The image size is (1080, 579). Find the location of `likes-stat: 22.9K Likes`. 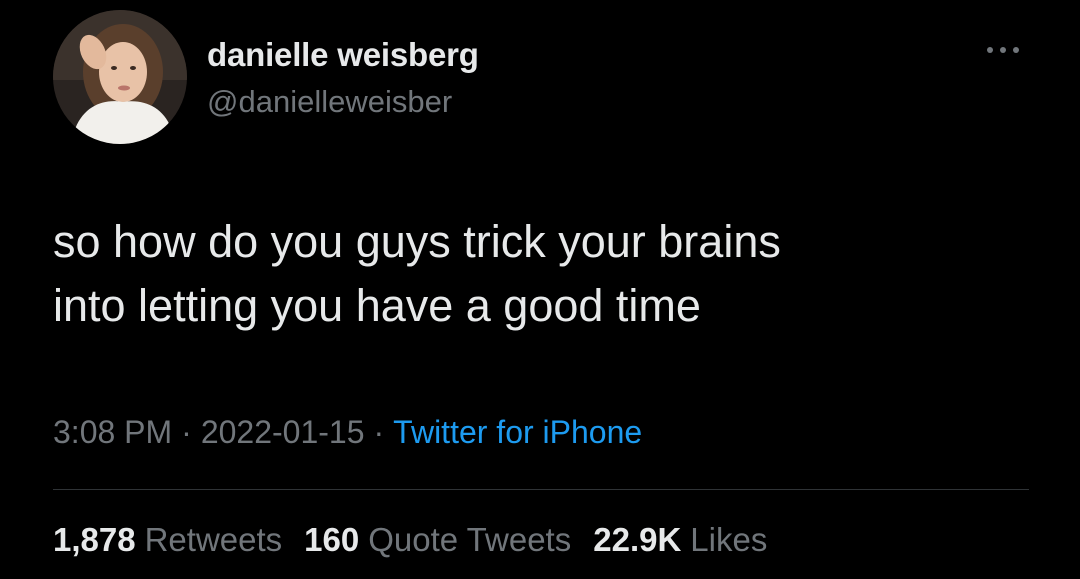

likes-stat: 22.9K Likes is located at coordinates (680, 540).